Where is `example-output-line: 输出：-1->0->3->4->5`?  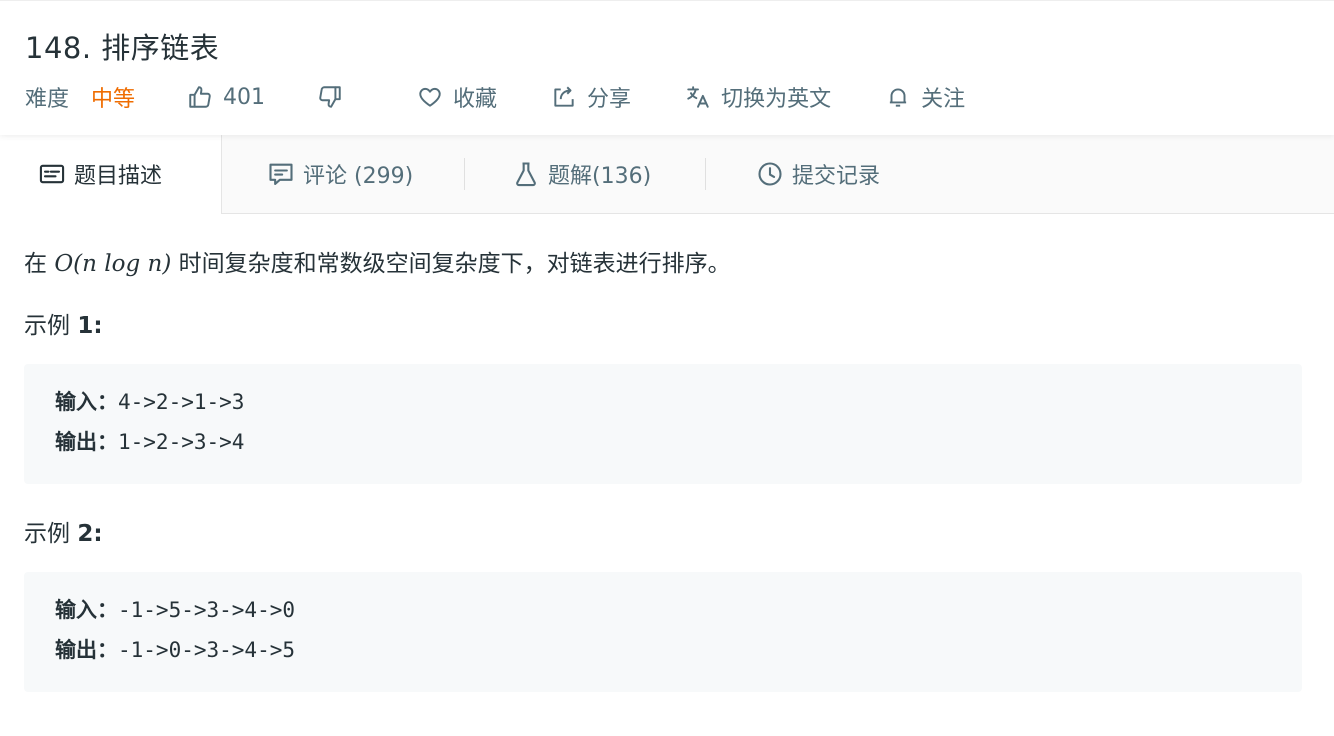 example-output-line: 输出：-1->0->3->4->5 is located at coordinates (175, 649).